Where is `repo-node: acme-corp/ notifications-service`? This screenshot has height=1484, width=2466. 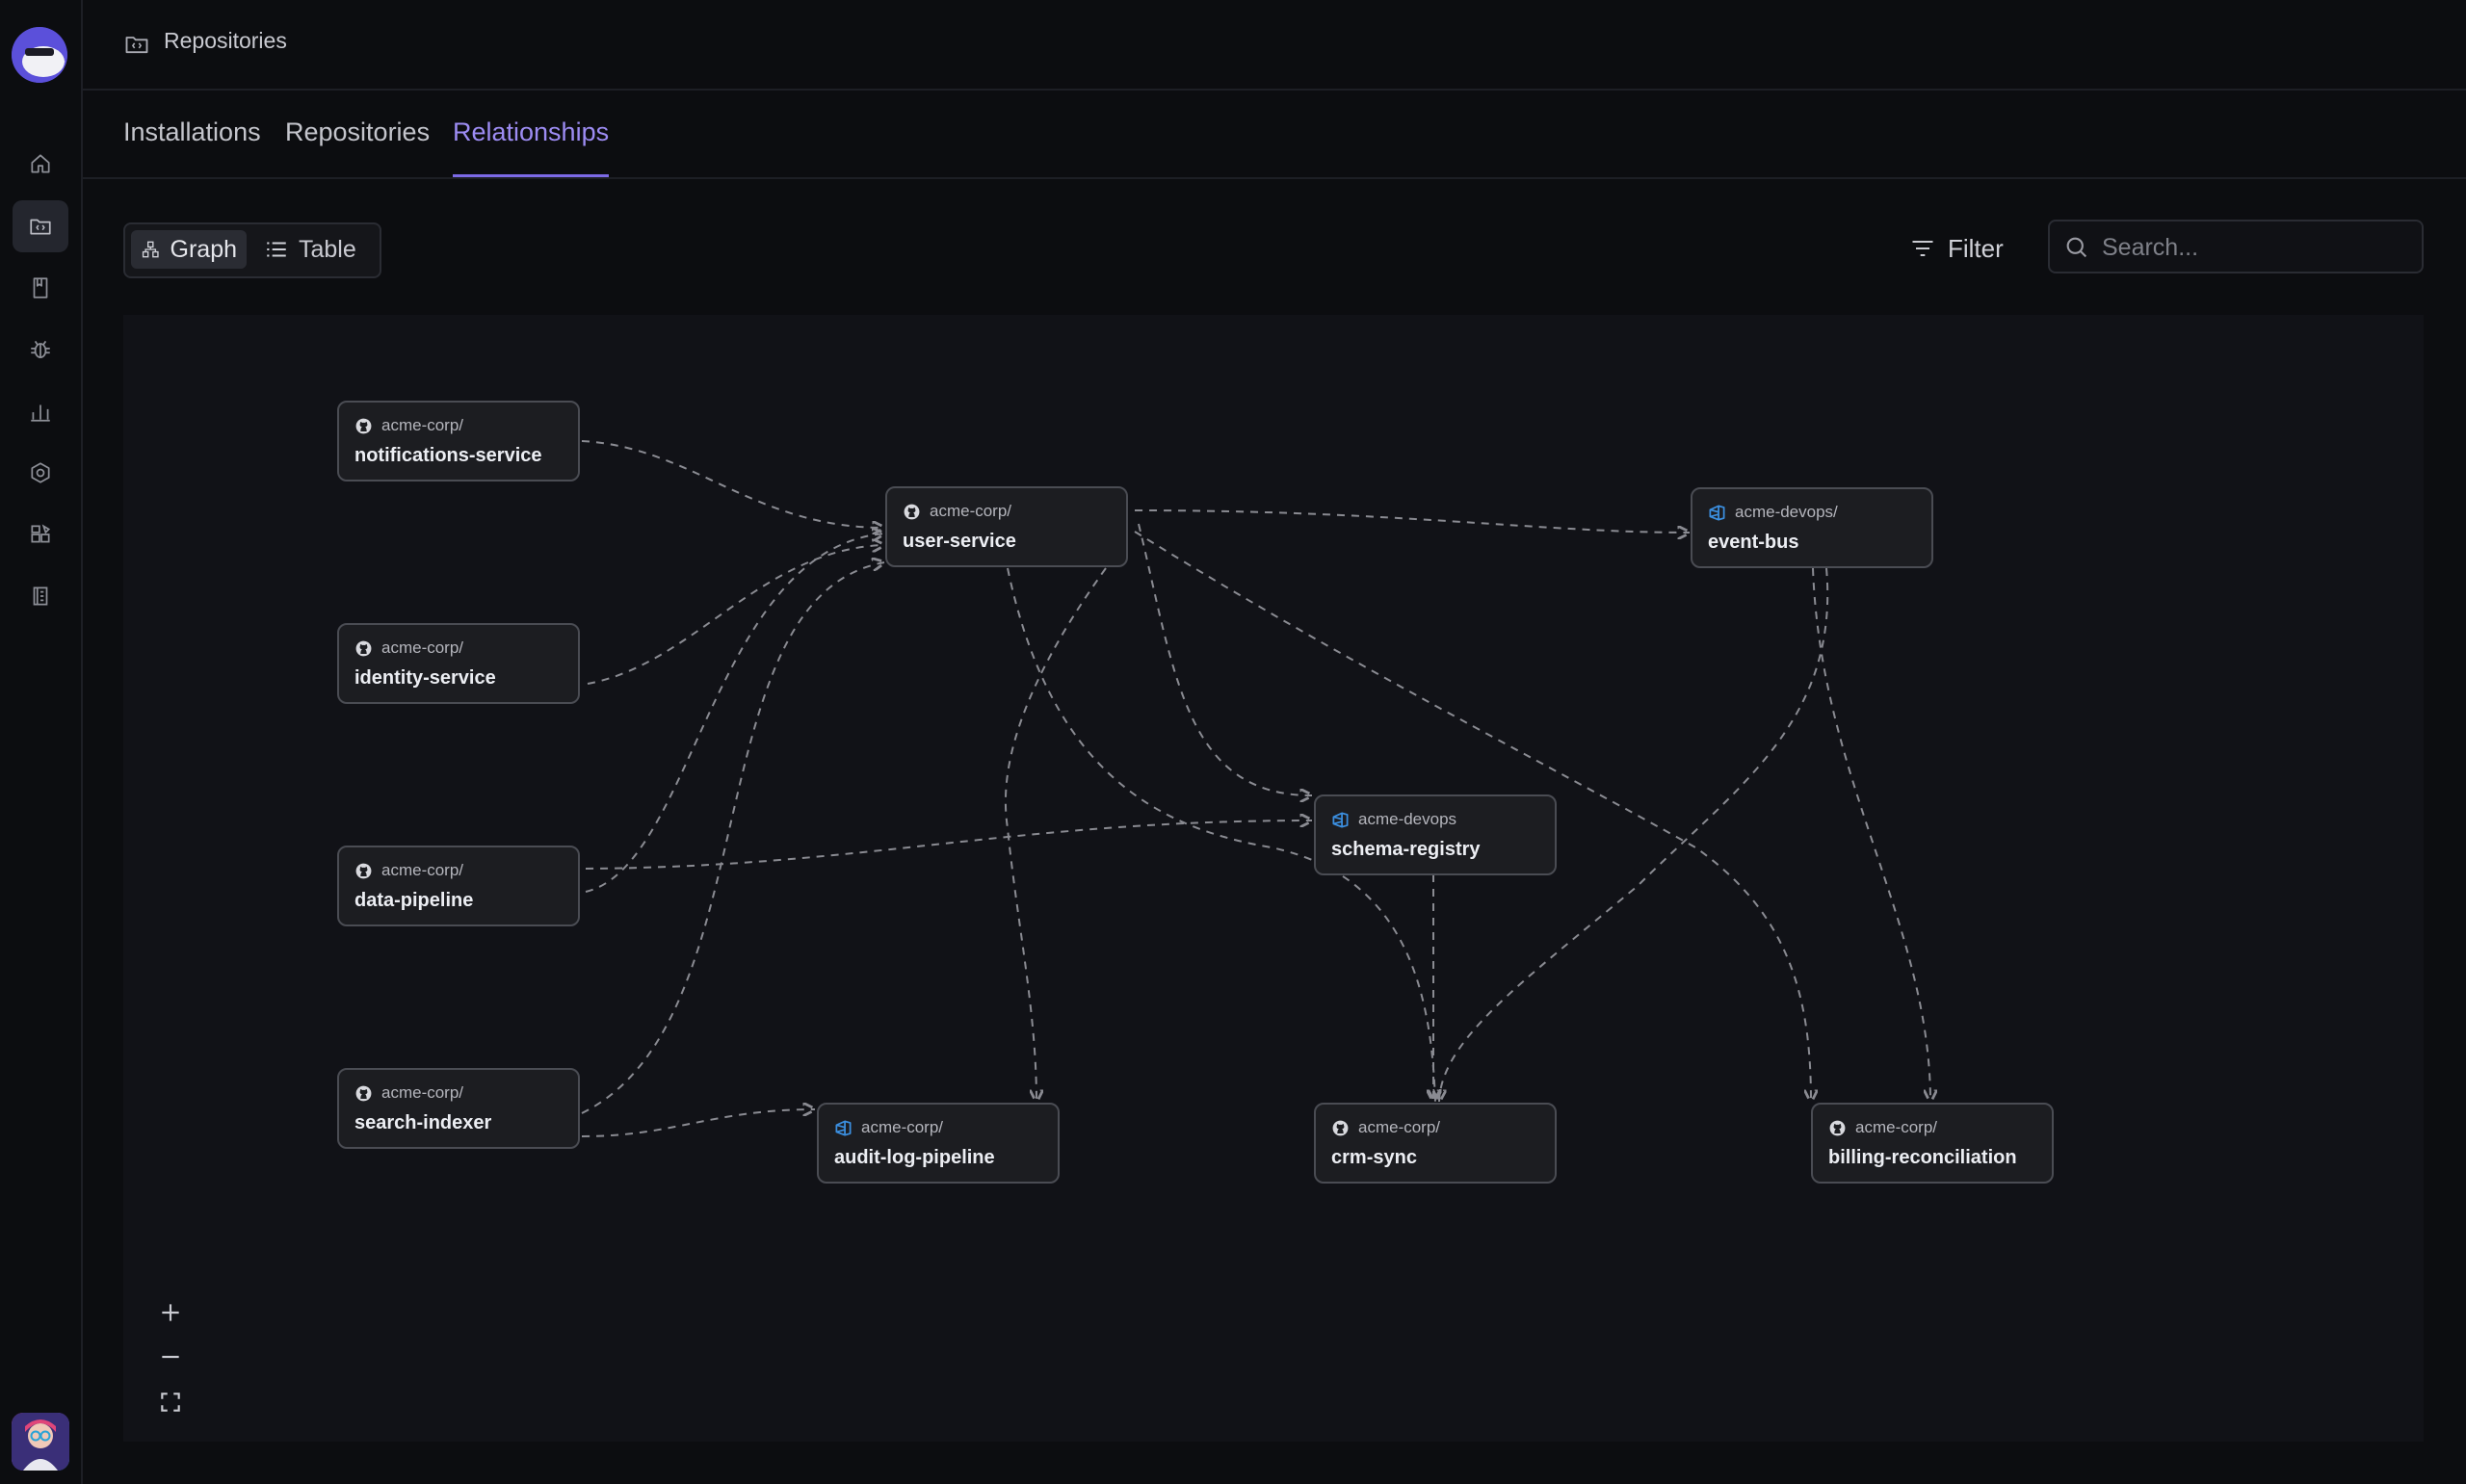 repo-node: acme-corp/ notifications-service is located at coordinates (458, 441).